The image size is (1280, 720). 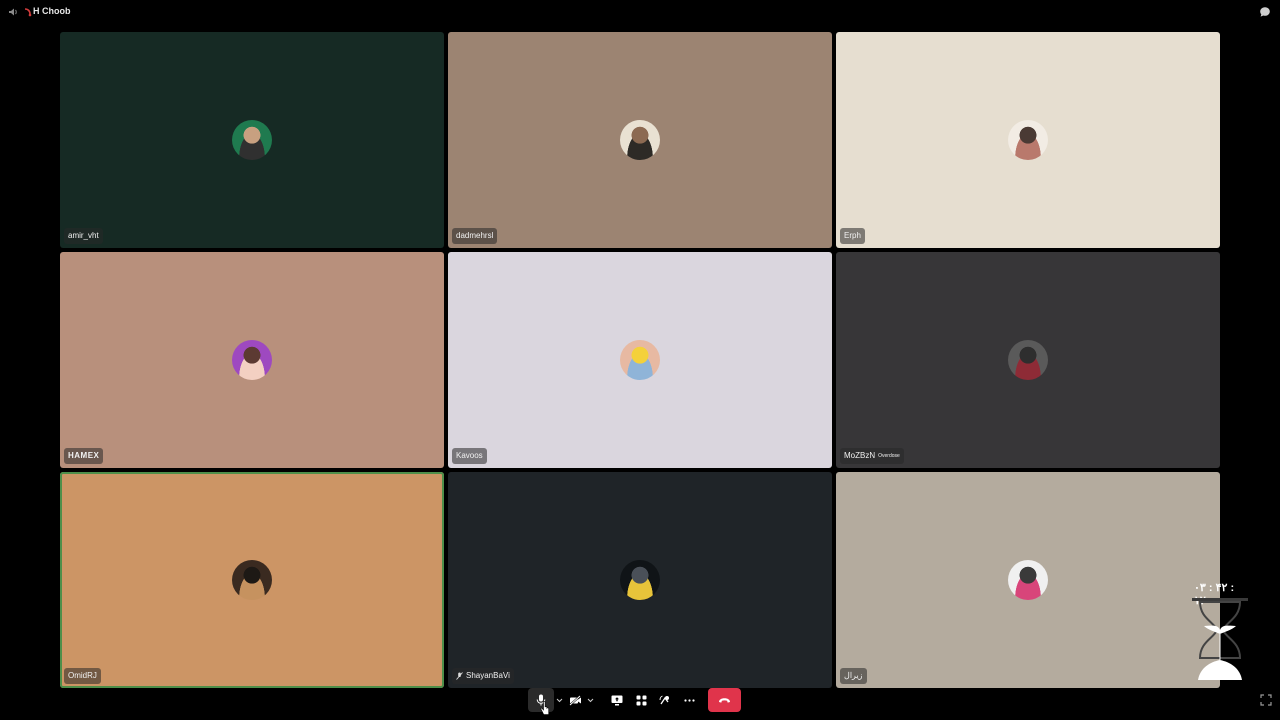 I want to click on participant-tile: Kavoos, so click(x=640, y=360).